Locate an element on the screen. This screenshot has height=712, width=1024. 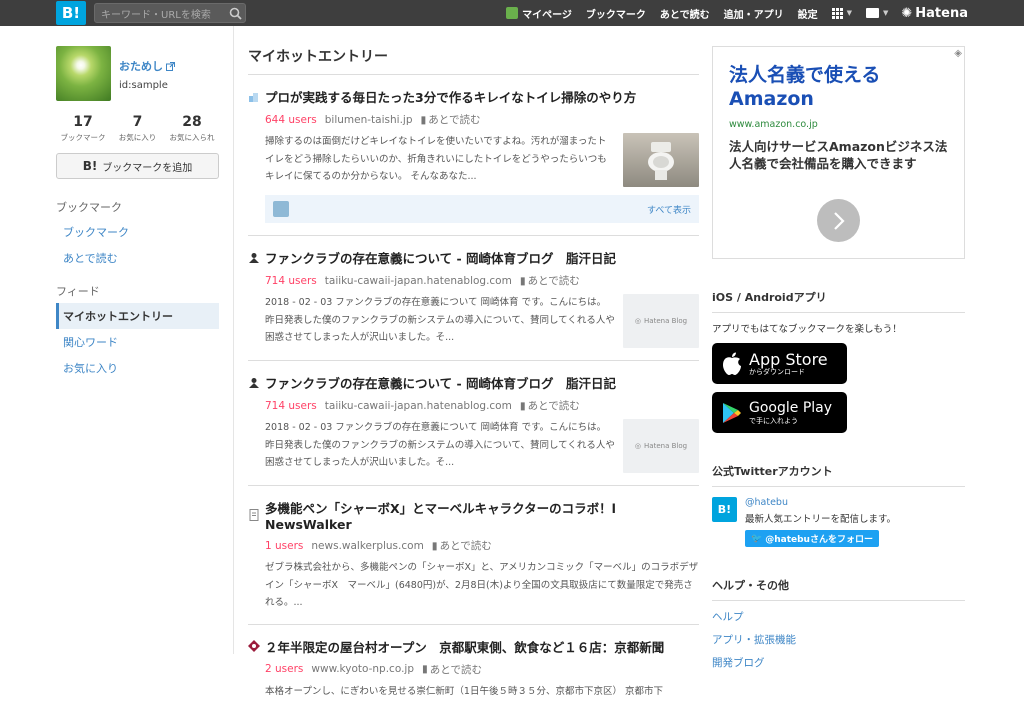
apple-icon is located at coordinates (732, 364).